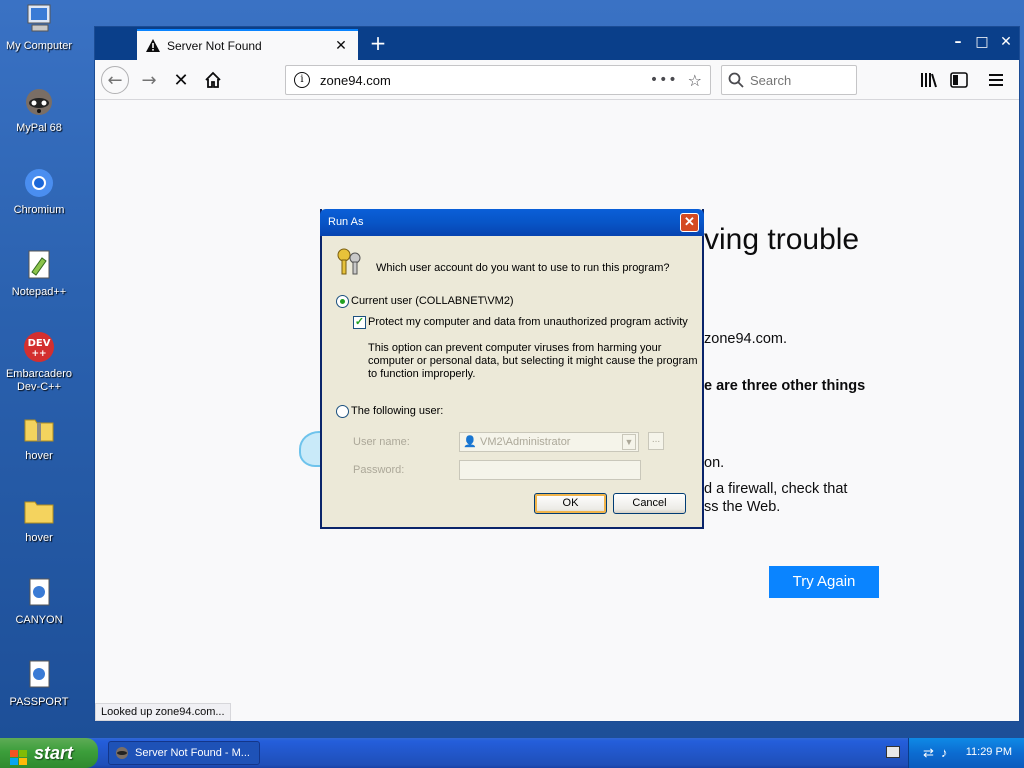 The height and width of the screenshot is (768, 1024). I want to click on error-text-line3: on., so click(714, 463).